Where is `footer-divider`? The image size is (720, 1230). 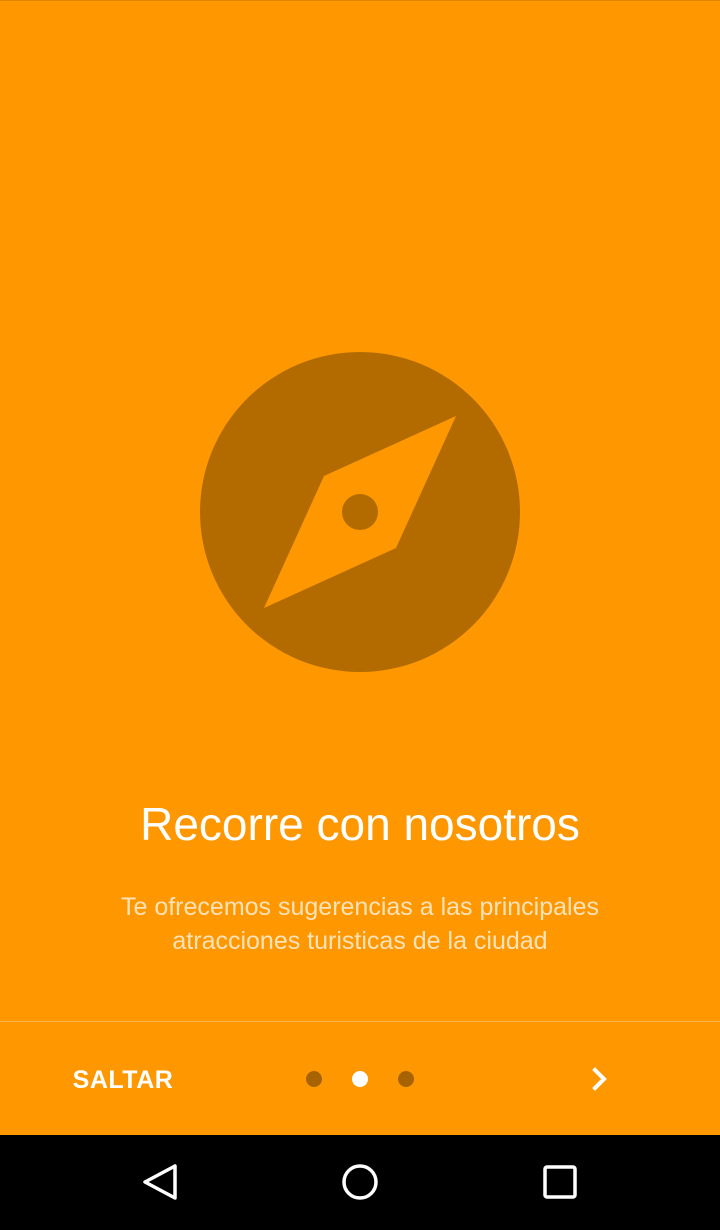 footer-divider is located at coordinates (360, 1021).